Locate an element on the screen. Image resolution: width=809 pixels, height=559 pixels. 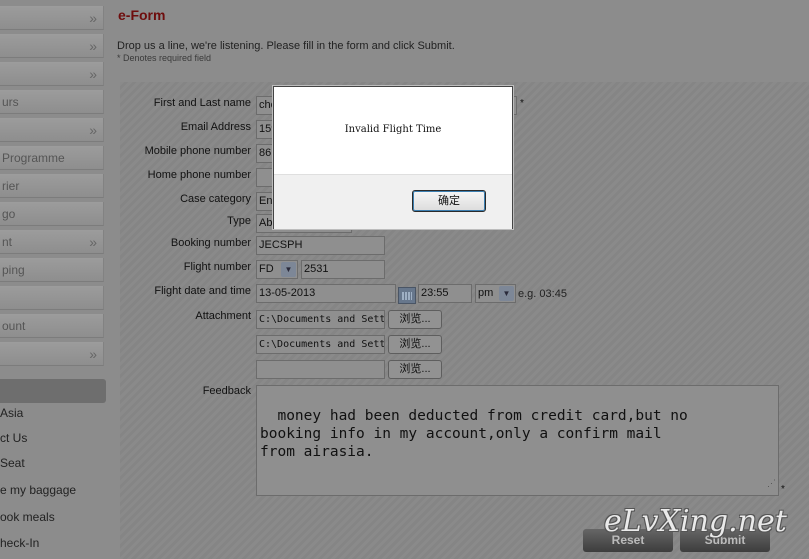
label-flight: Flight number is located at coordinates (217, 267).